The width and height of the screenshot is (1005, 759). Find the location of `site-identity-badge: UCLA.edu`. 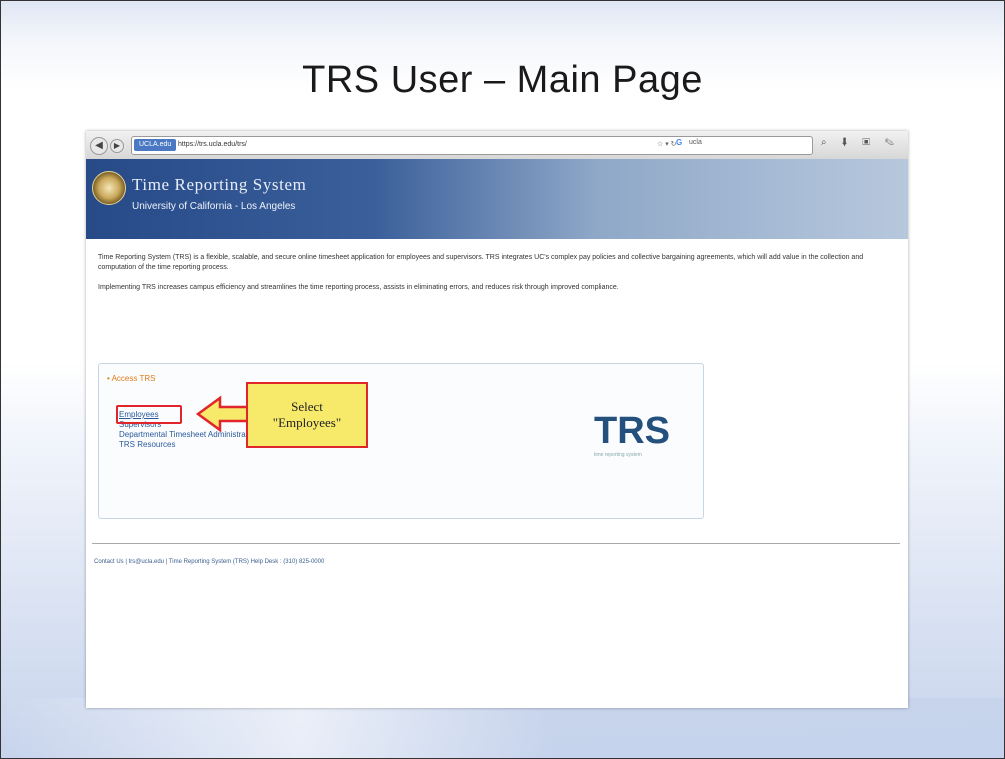

site-identity-badge: UCLA.edu is located at coordinates (155, 145).